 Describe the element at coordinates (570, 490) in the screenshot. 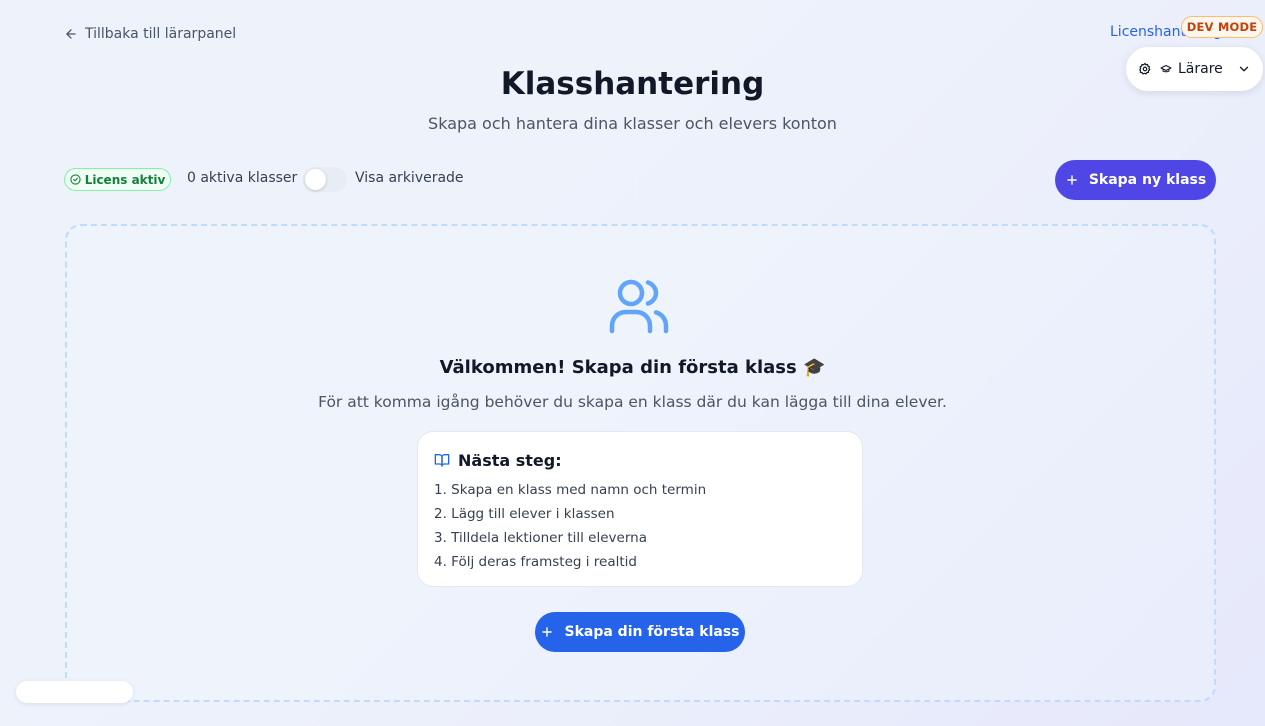

I see `step-item: 1. Skapa en klass med namn och termin` at that location.